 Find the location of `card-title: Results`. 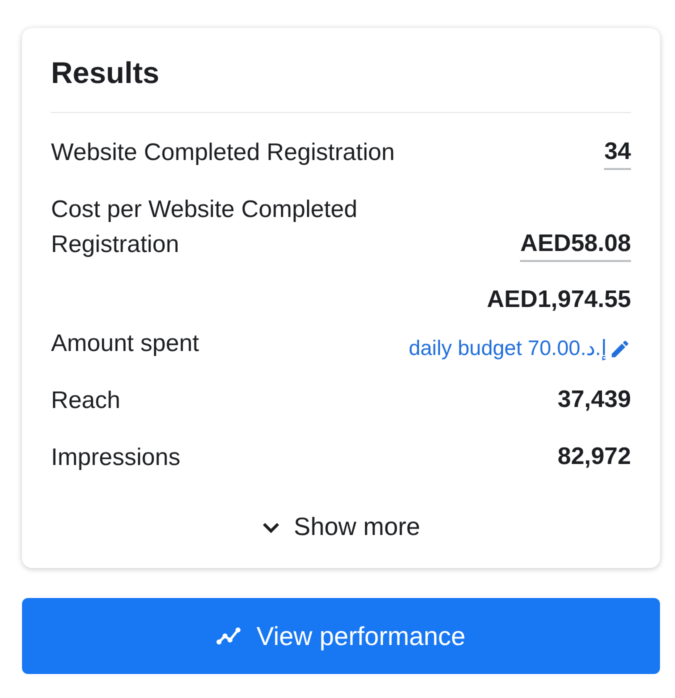

card-title: Results is located at coordinates (105, 74).